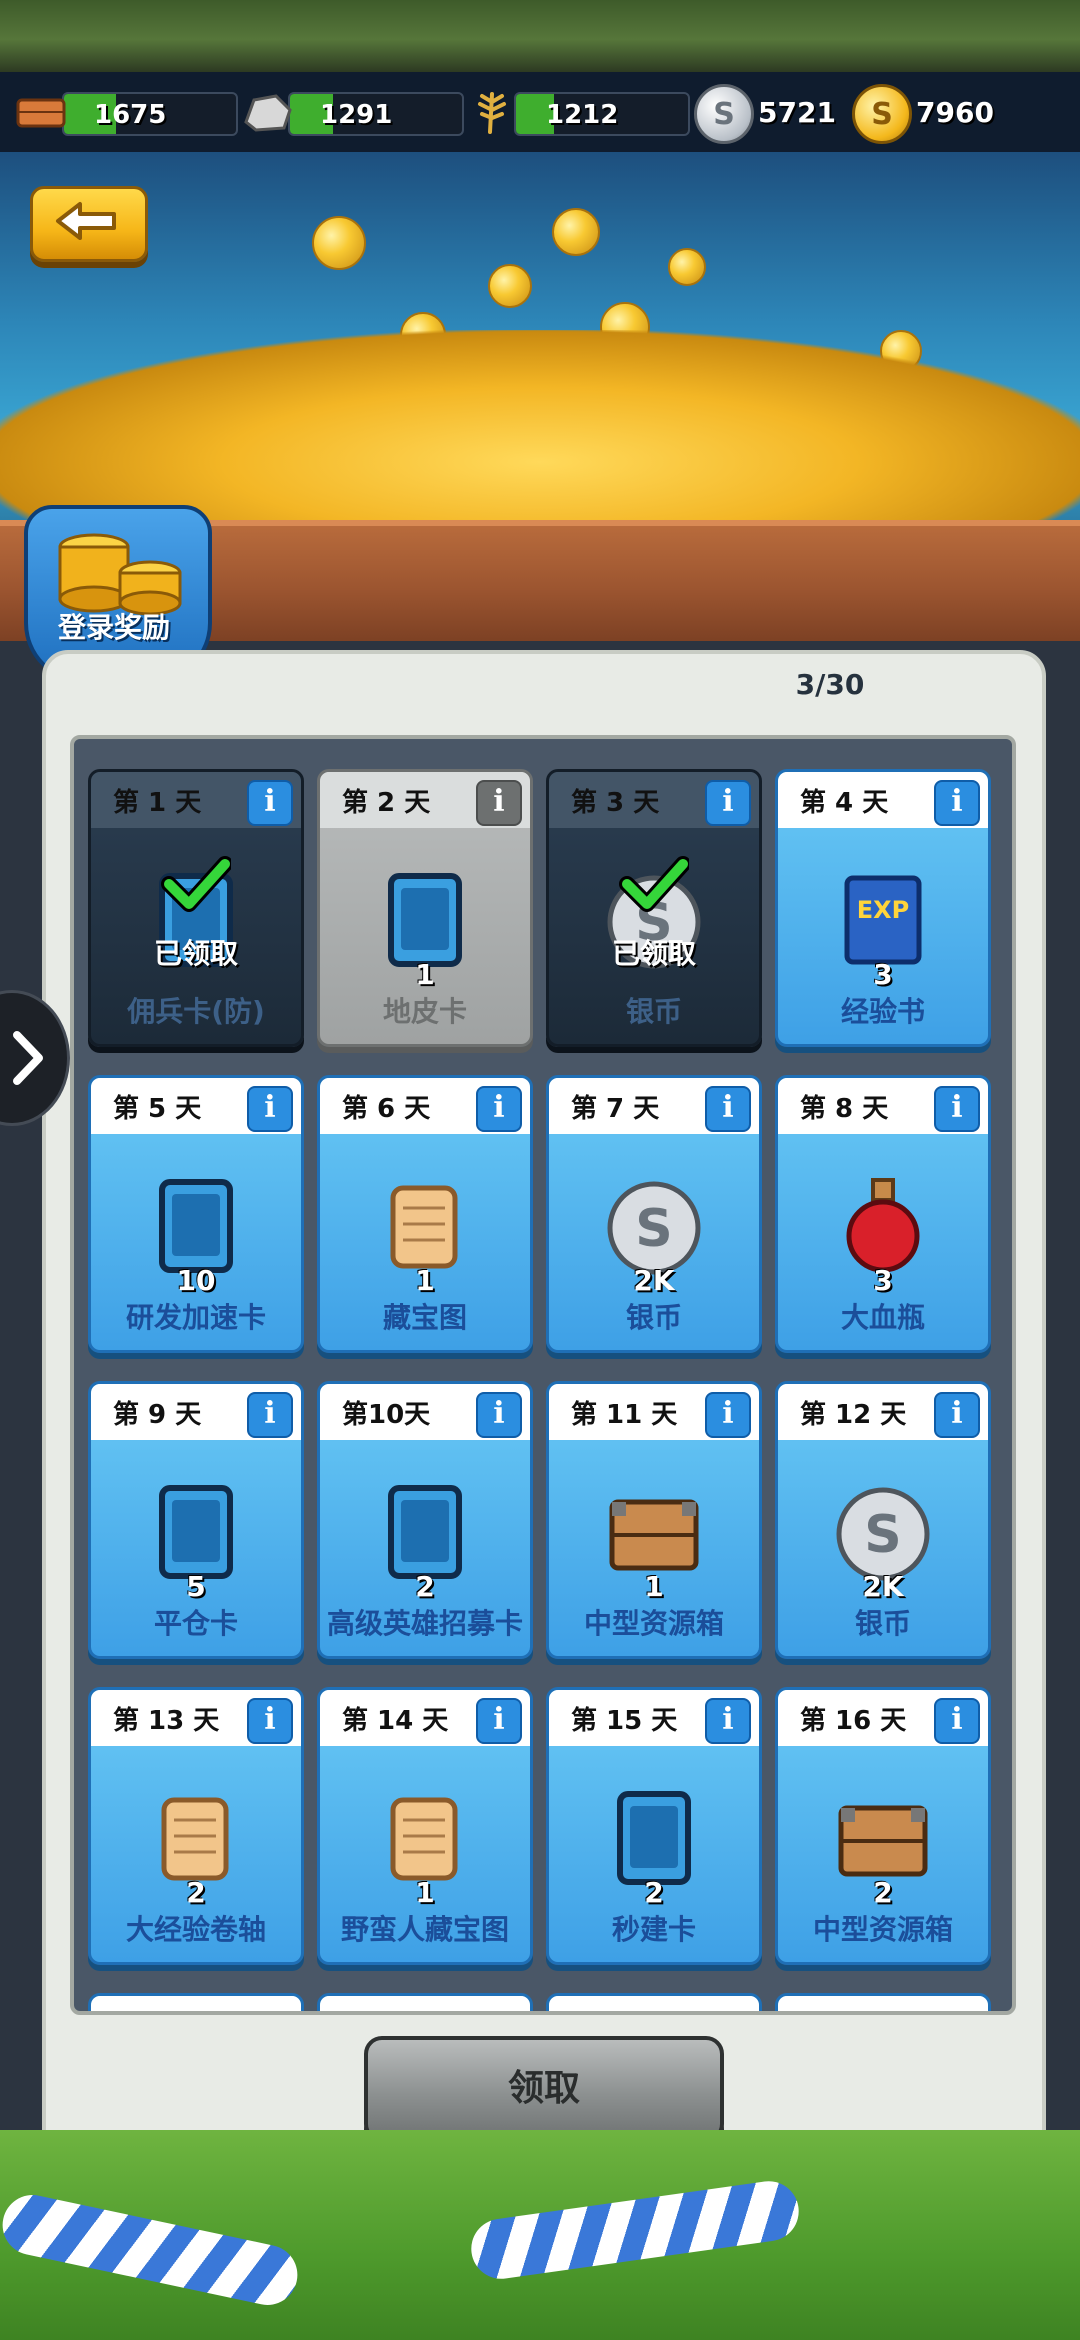 The width and height of the screenshot is (1080, 2340). I want to click on card-day-label: 第 3 天, so click(615, 803).